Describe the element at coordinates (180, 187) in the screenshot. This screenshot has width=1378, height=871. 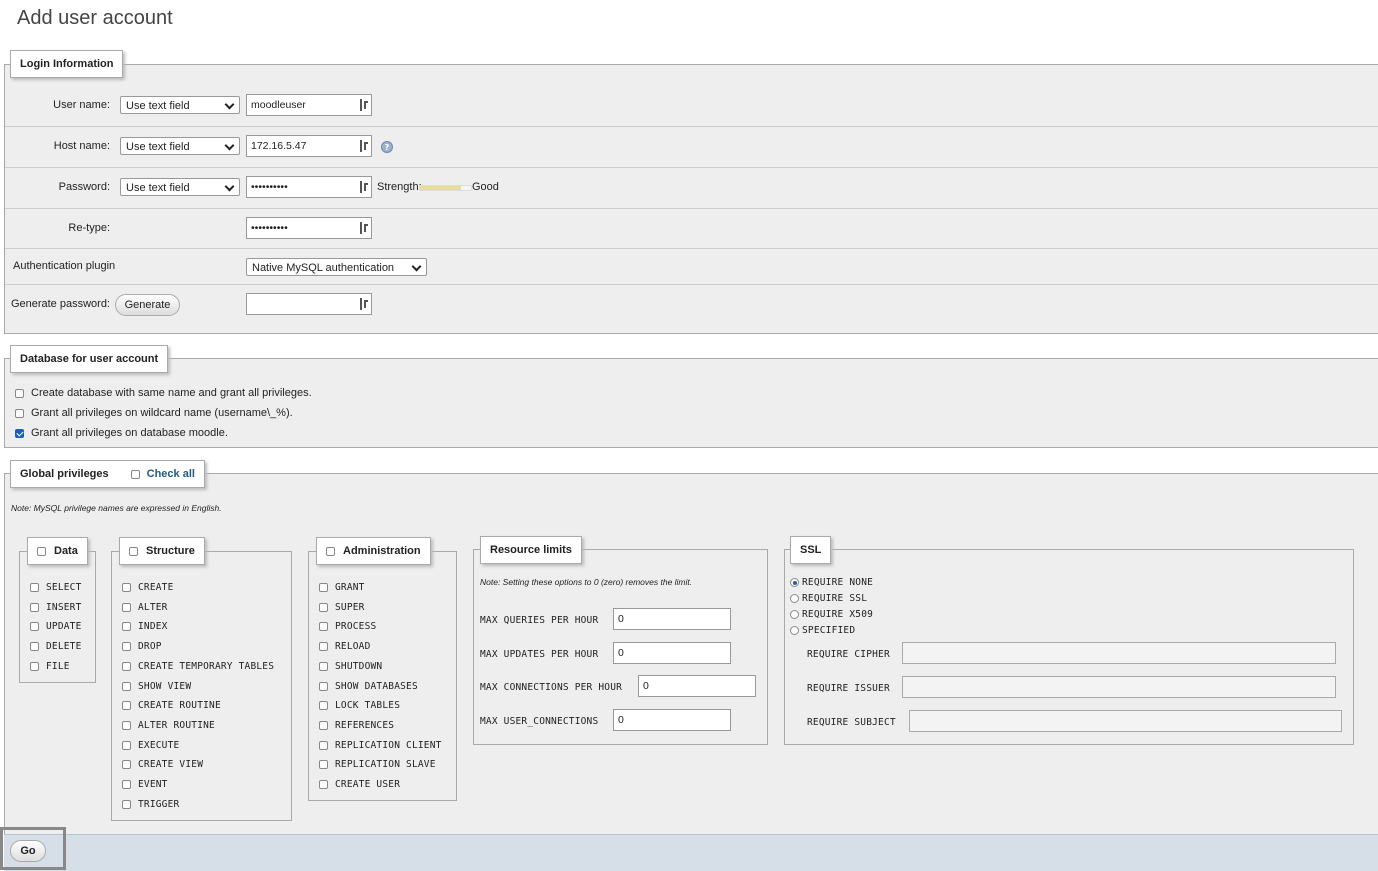
I see `password-mode-select: Use text field` at that location.